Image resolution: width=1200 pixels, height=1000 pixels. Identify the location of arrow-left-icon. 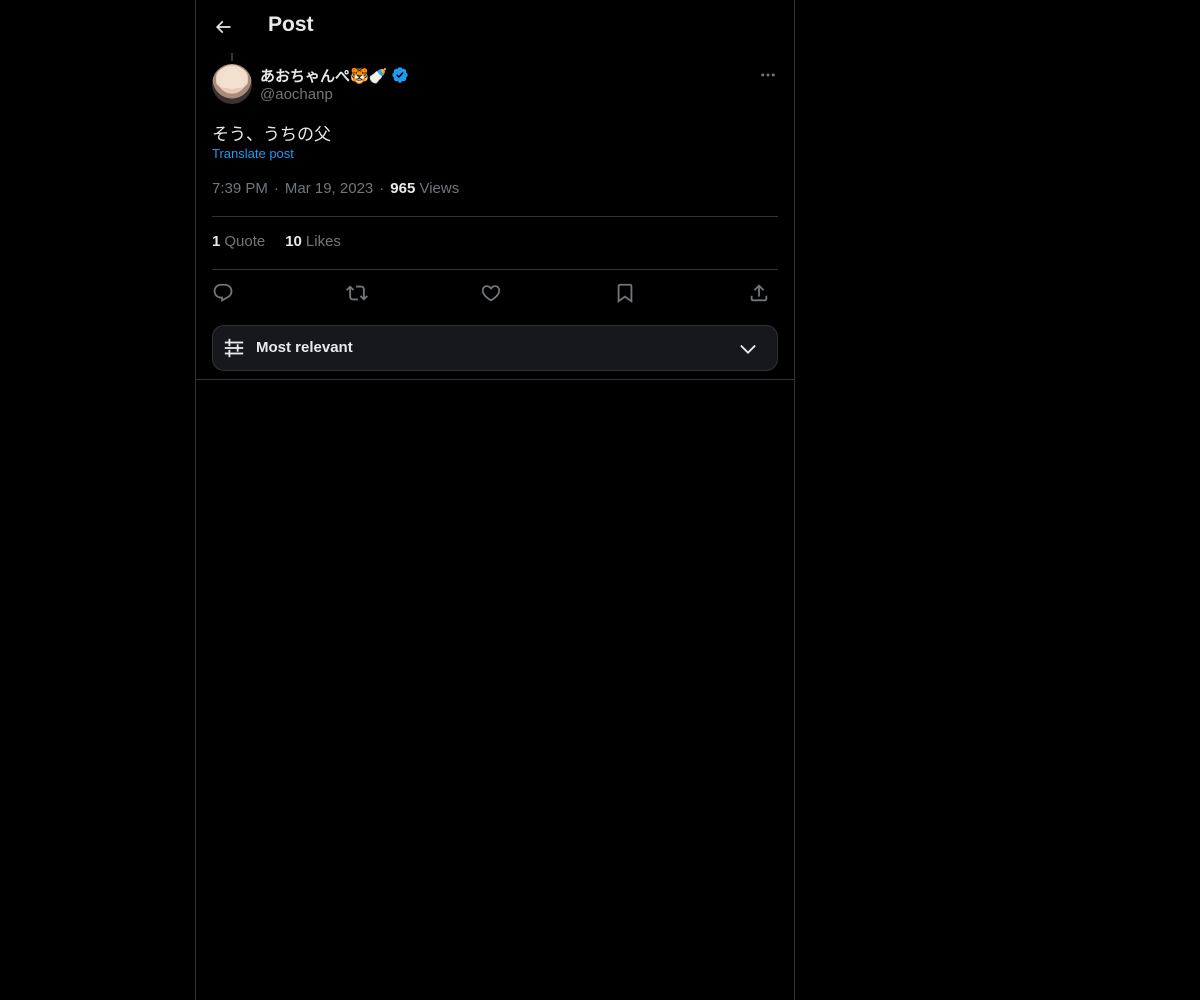
(223, 27).